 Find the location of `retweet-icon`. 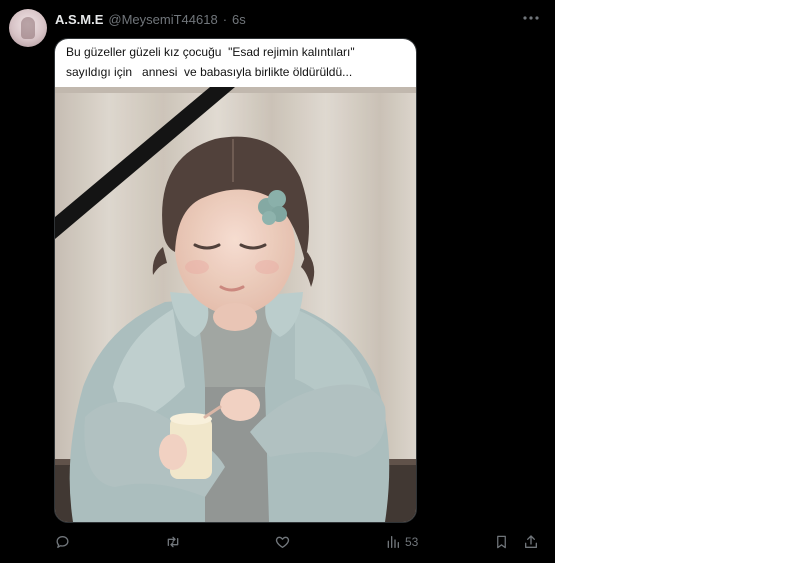

retweet-icon is located at coordinates (173, 542).